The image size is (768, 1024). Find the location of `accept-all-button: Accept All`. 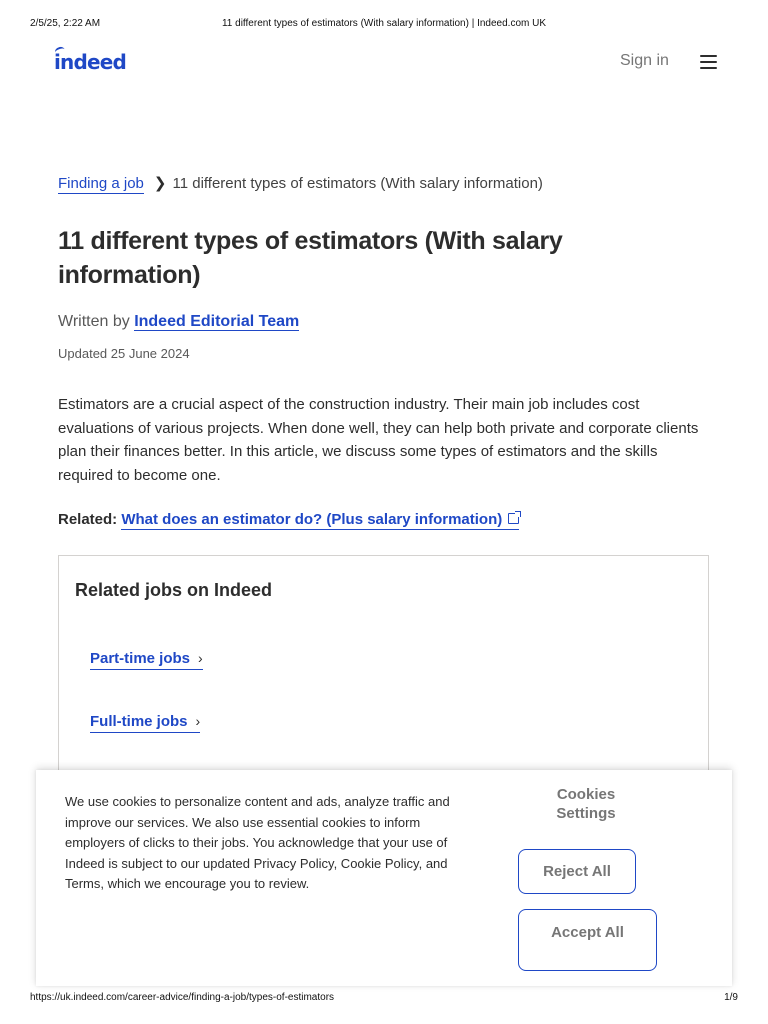

accept-all-button: Accept All is located at coordinates (587, 940).